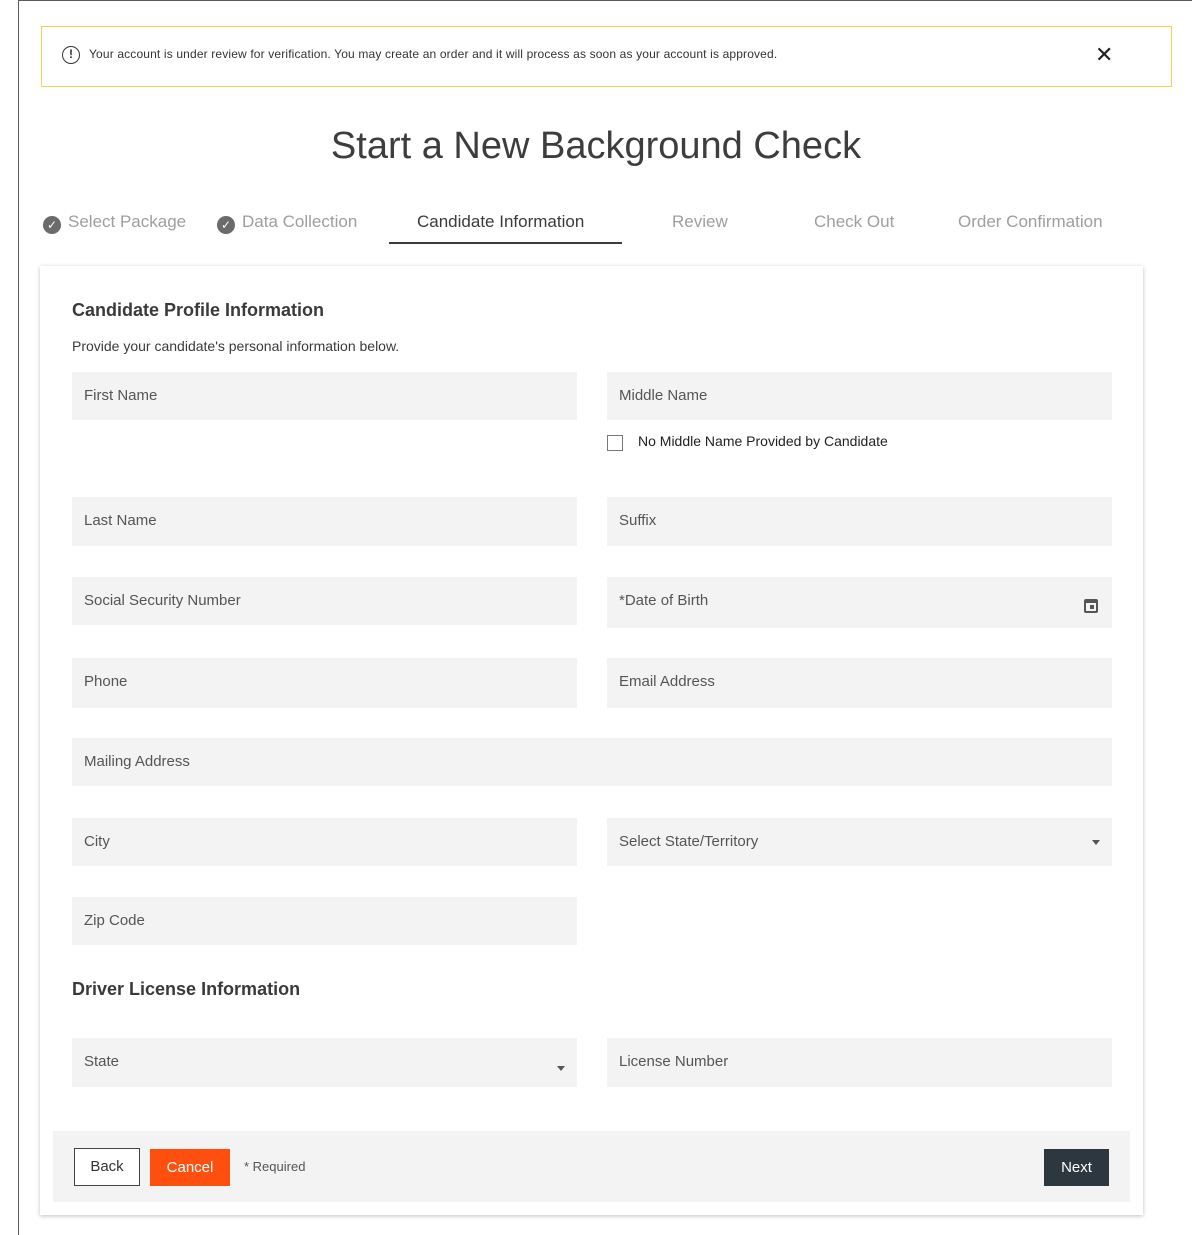  I want to click on page-title: Start a New Background Check, so click(596, 146).